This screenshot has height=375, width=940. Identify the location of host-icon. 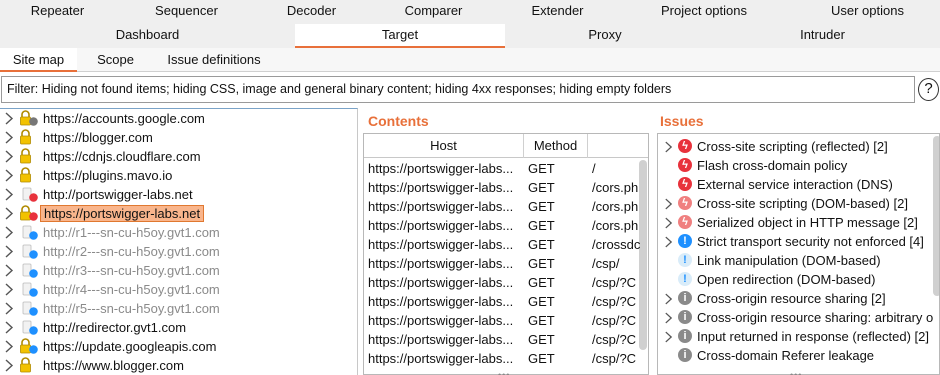
(29, 270).